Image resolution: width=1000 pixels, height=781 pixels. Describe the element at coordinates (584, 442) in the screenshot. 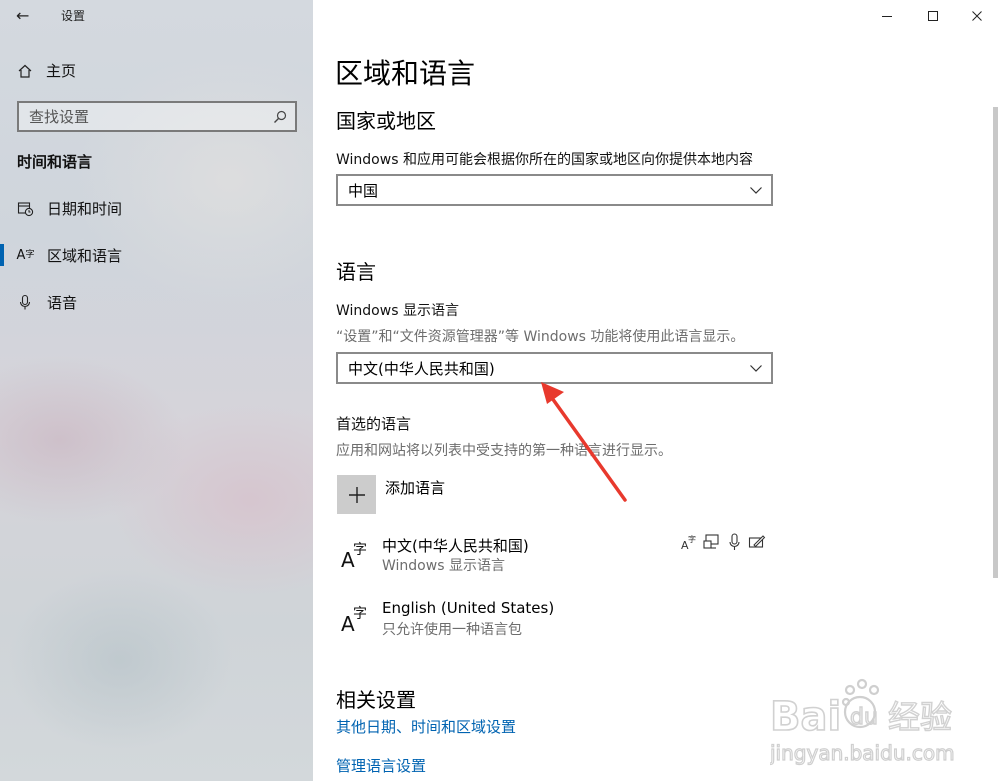

I see `annotation-arrow` at that location.